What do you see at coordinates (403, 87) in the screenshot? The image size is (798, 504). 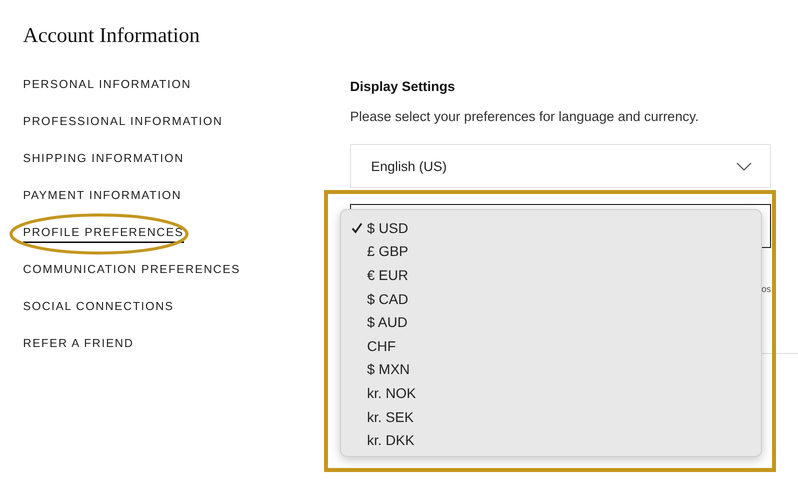 I see `section-title: Display Settings` at bounding box center [403, 87].